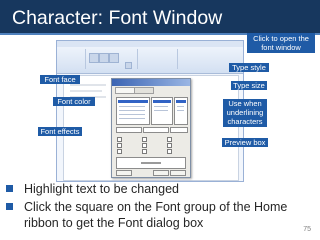 The width and height of the screenshot is (320, 240). What do you see at coordinates (101, 189) in the screenshot?
I see `bullet-item: Highlight text to be changed` at bounding box center [101, 189].